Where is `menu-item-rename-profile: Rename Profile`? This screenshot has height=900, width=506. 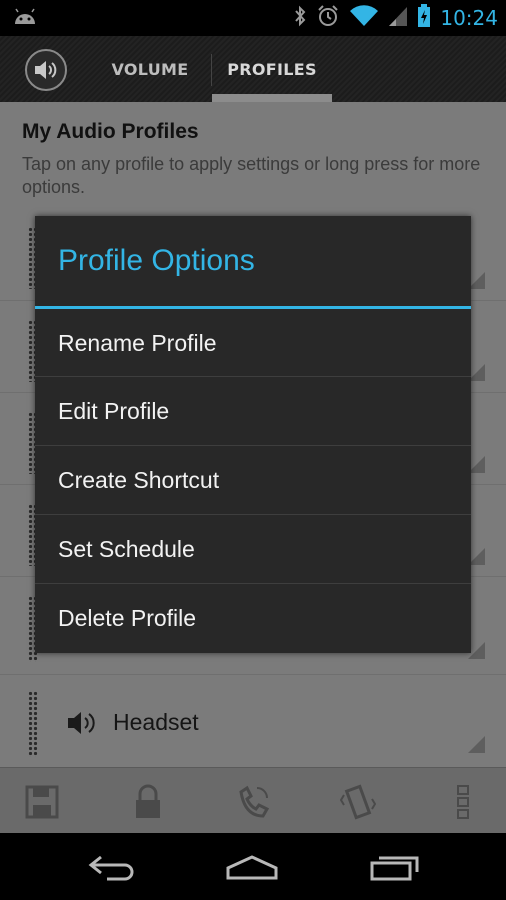 menu-item-rename-profile: Rename Profile is located at coordinates (253, 343).